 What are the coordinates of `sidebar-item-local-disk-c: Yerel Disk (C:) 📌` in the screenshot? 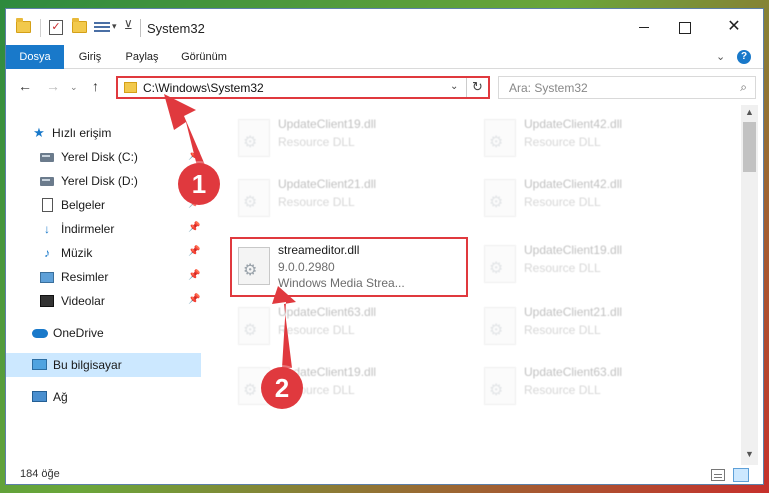 It's located at (103, 157).